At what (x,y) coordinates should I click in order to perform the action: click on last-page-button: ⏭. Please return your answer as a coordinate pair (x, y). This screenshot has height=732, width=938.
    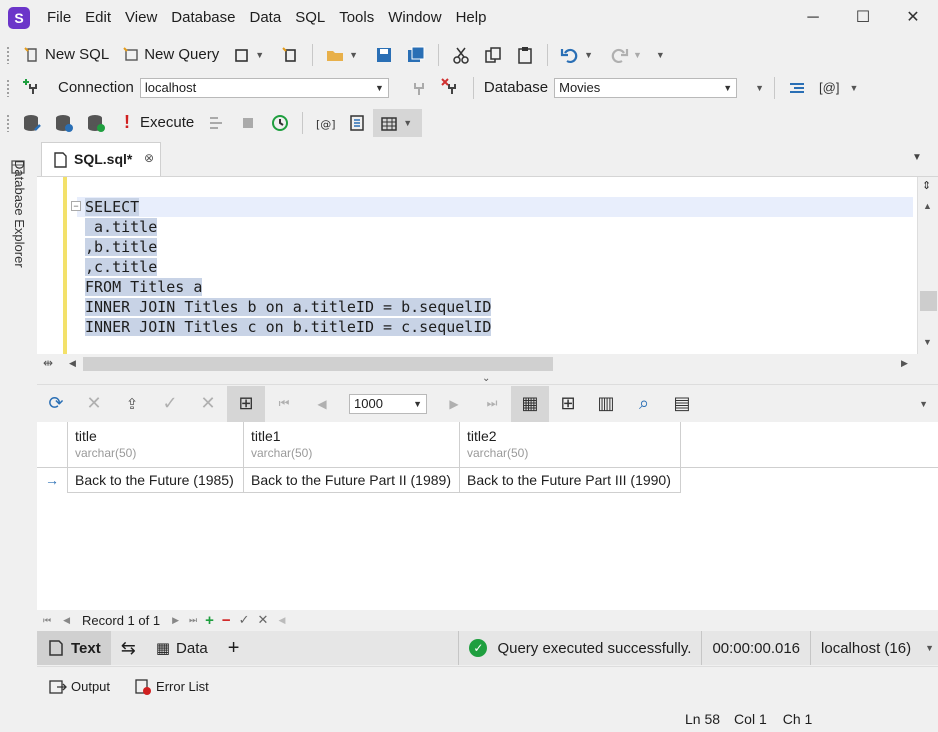
    Looking at the image, I should click on (492, 404).